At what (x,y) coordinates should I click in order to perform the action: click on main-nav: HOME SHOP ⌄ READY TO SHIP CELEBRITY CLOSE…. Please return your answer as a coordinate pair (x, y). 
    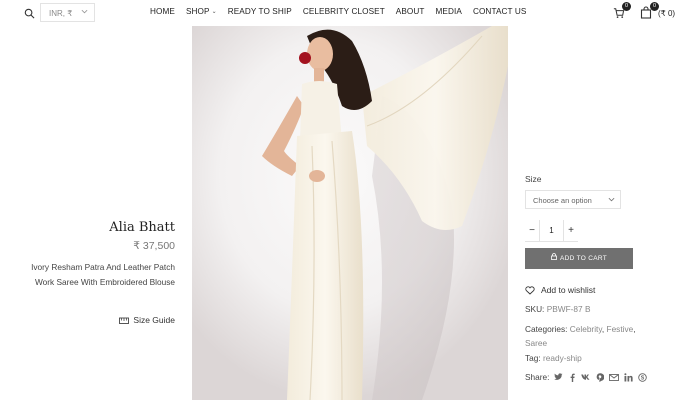
    Looking at the image, I should click on (343, 11).